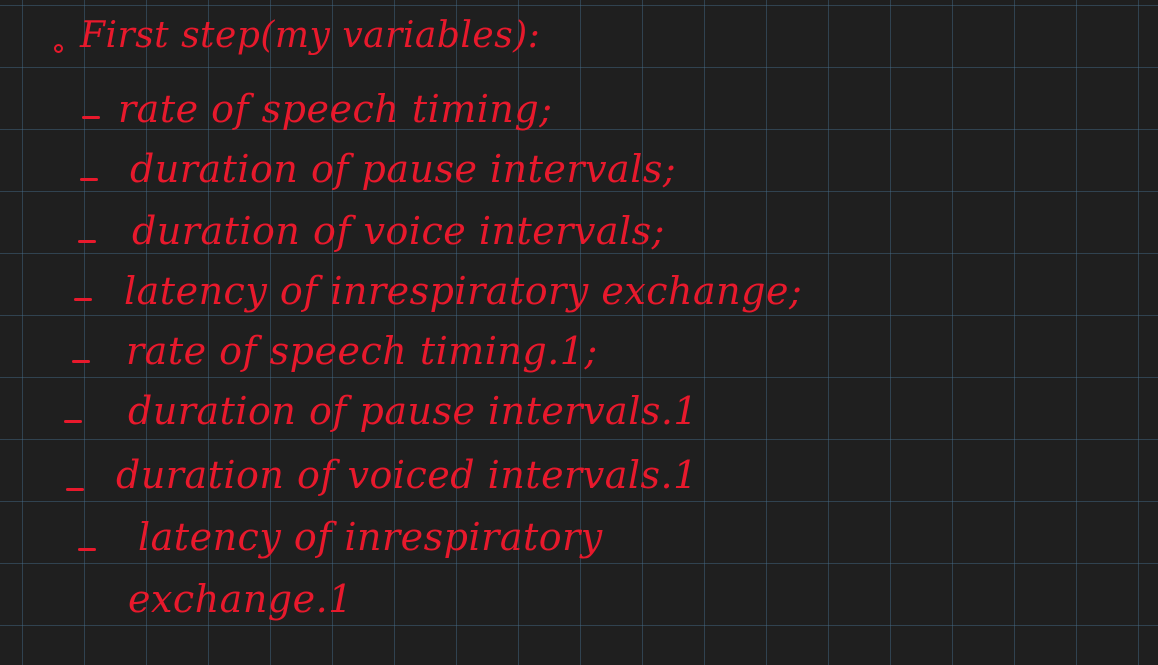 The width and height of the screenshot is (1158, 665). What do you see at coordinates (407, 475) in the screenshot?
I see `list-item: duration of voiced intervals.1` at bounding box center [407, 475].